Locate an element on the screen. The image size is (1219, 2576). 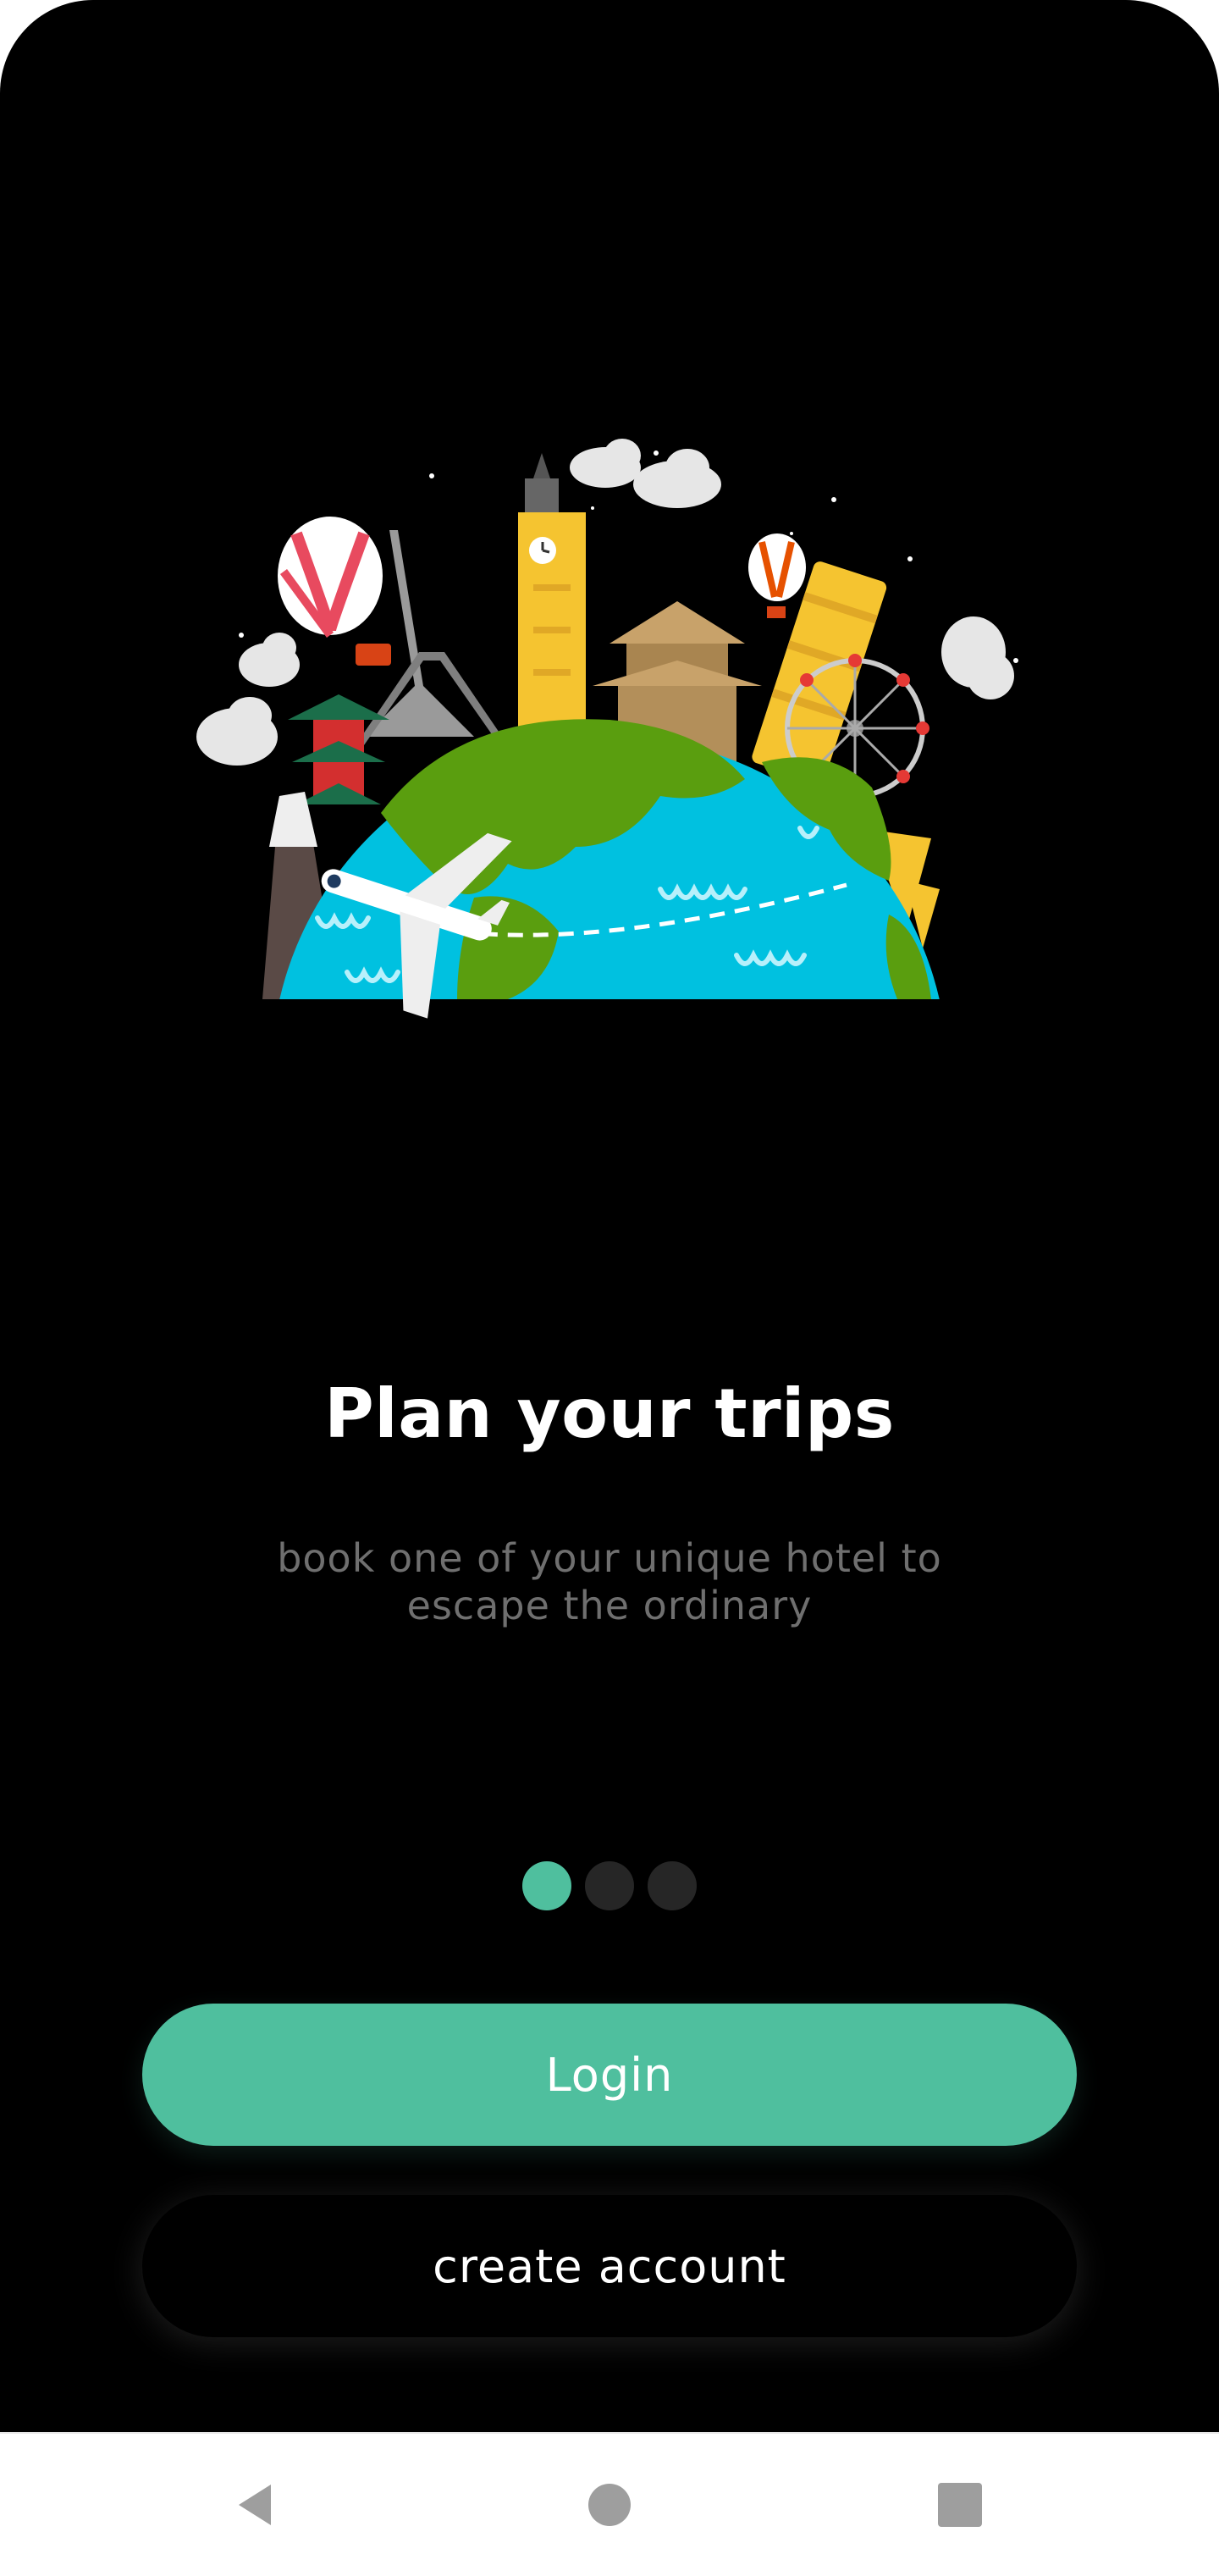
recents-icon is located at coordinates (960, 2505).